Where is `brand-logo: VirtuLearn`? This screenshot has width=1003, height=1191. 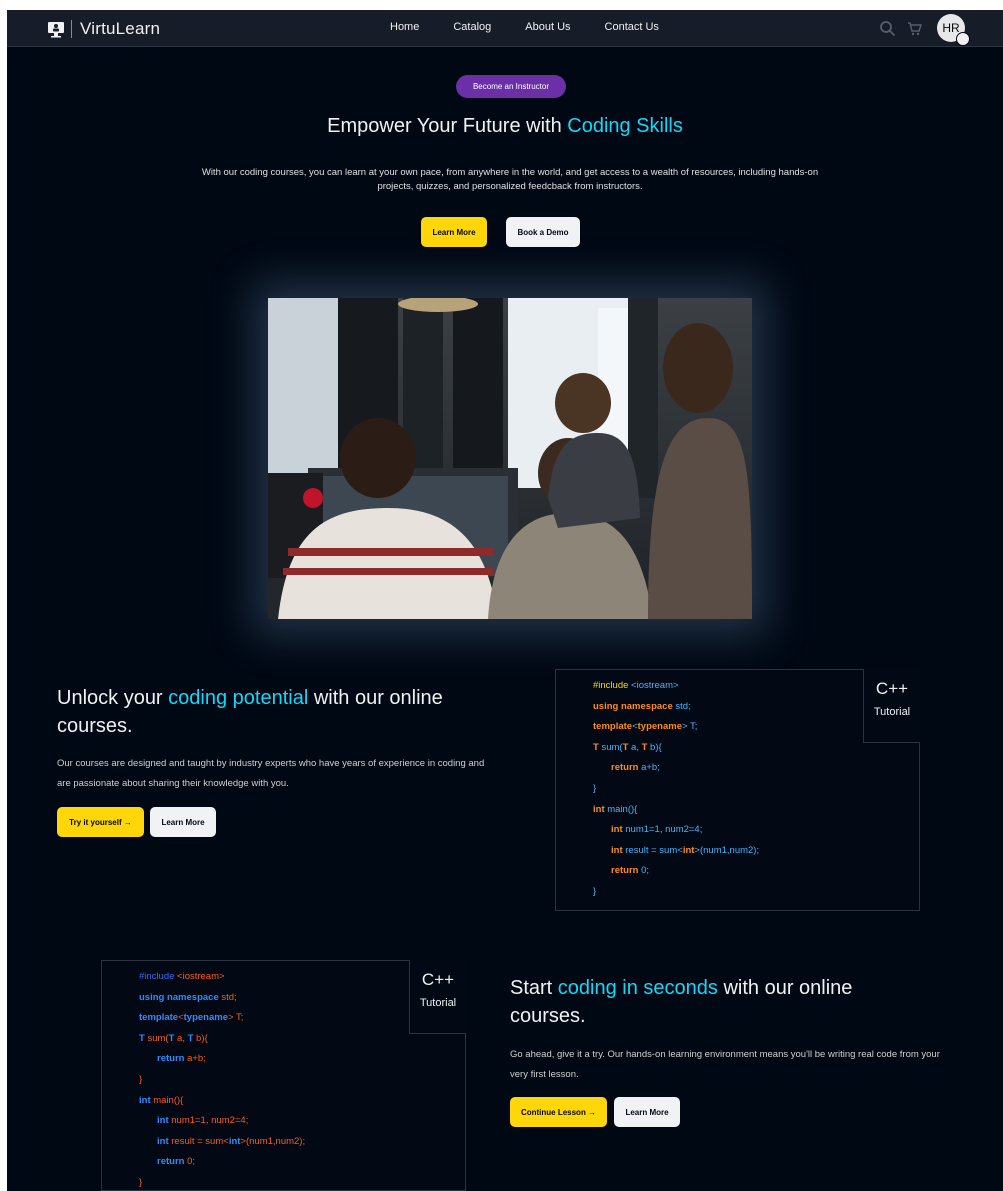
brand-logo: VirtuLearn is located at coordinates (103, 29).